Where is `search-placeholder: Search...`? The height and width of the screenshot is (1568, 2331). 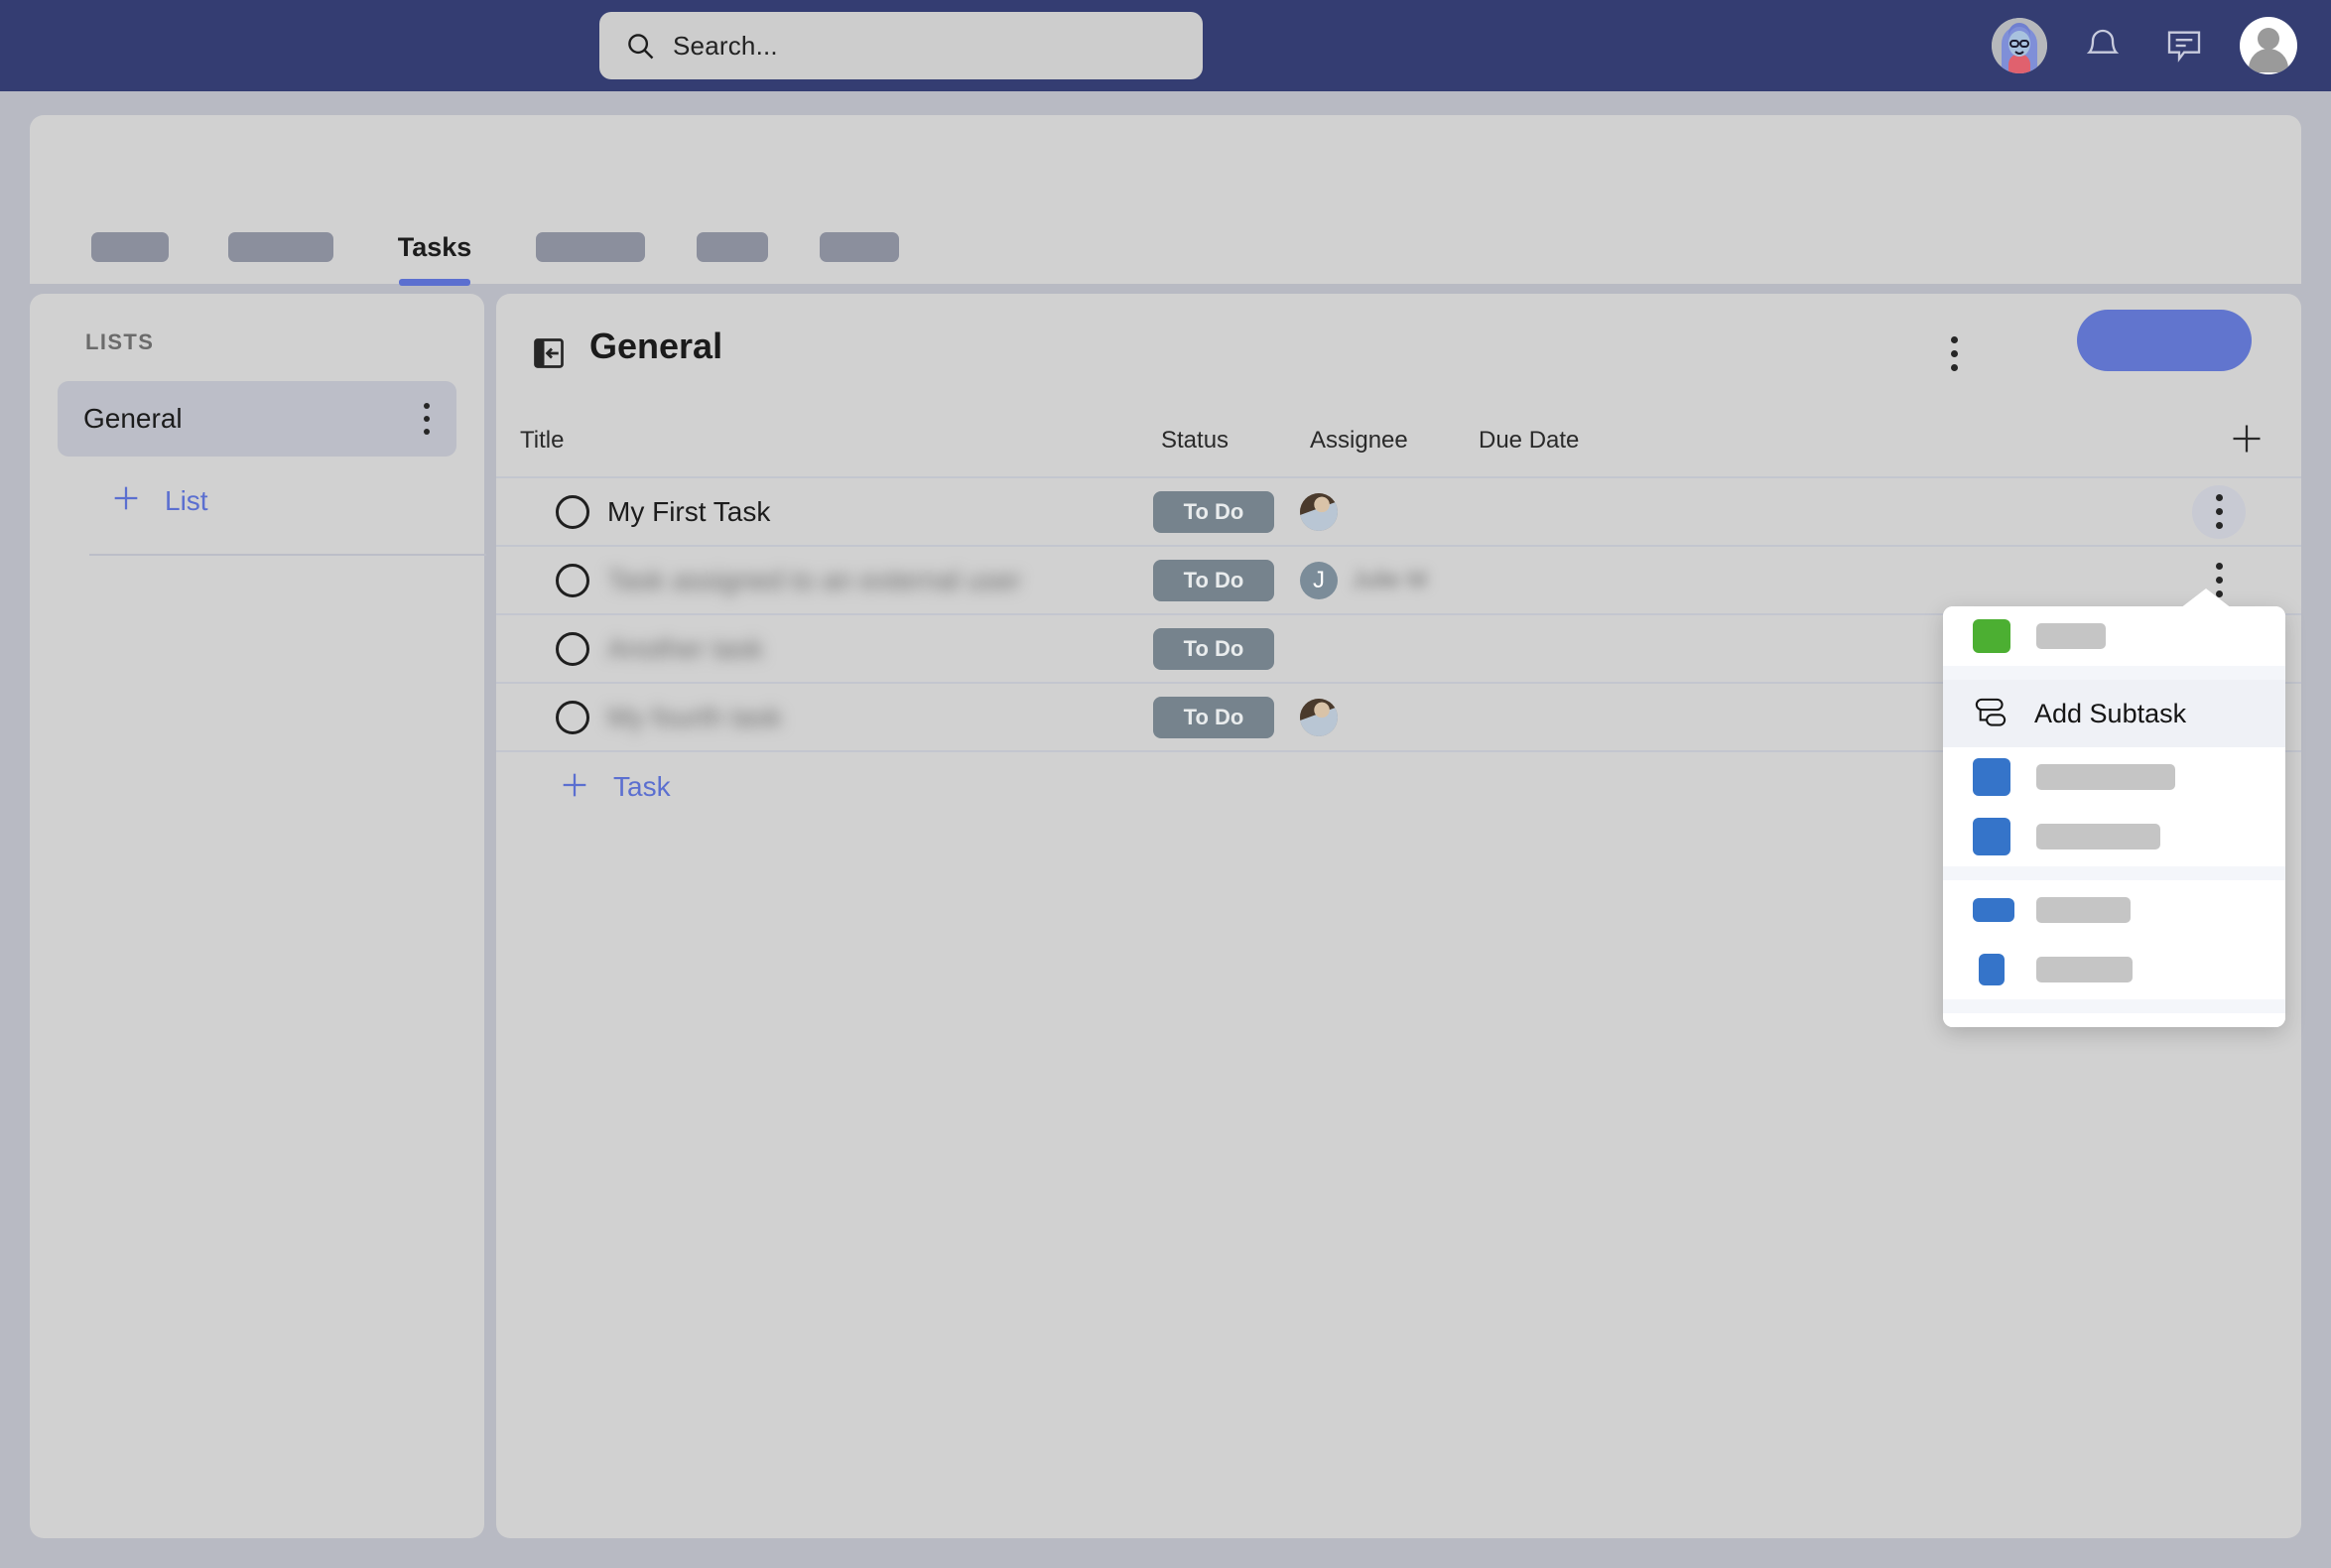
search-placeholder: Search... is located at coordinates (725, 45).